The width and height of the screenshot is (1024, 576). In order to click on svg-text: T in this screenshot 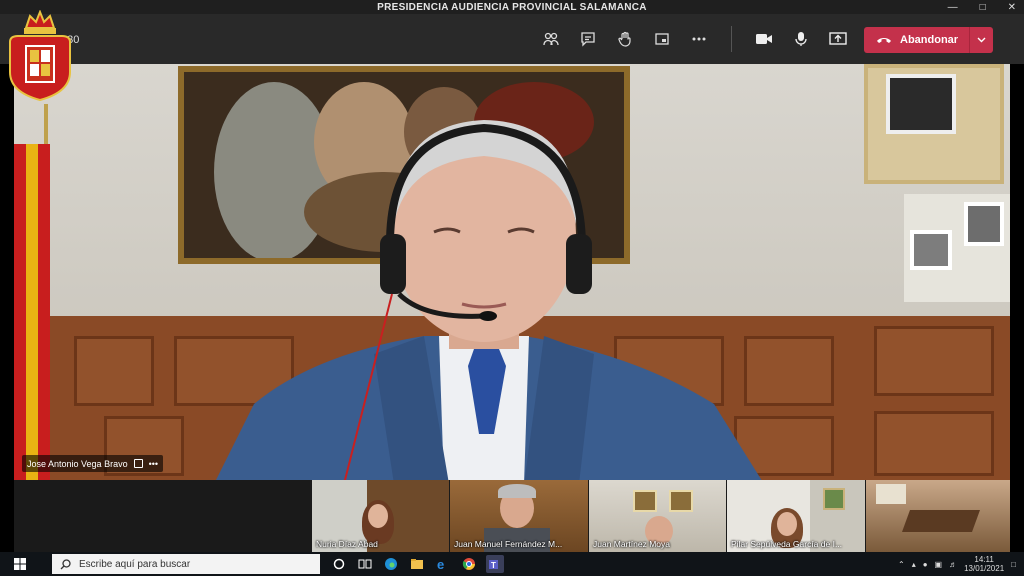, I will do `click(493, 565)`.